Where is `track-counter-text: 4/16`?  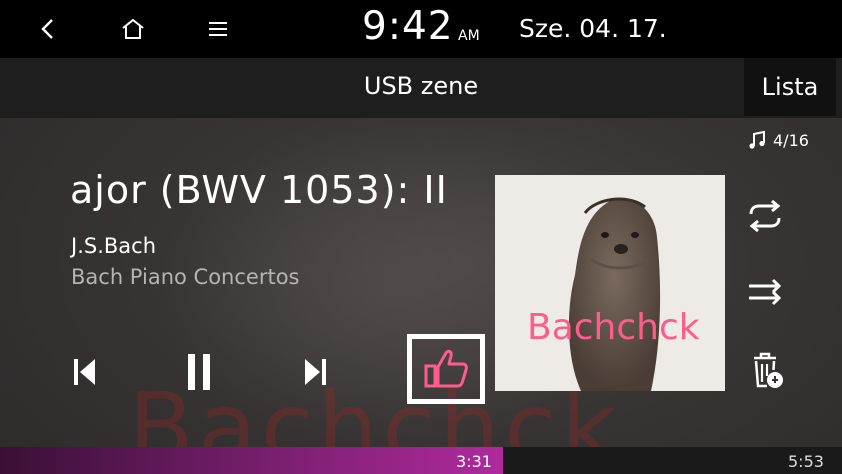
track-counter-text: 4/16 is located at coordinates (791, 140).